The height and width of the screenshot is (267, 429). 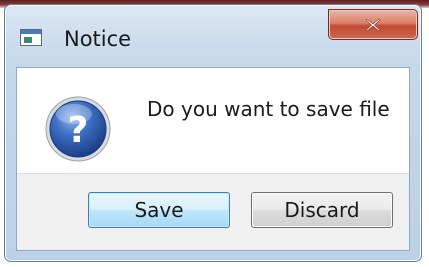 I want to click on window-app-icon, so click(x=31, y=37).